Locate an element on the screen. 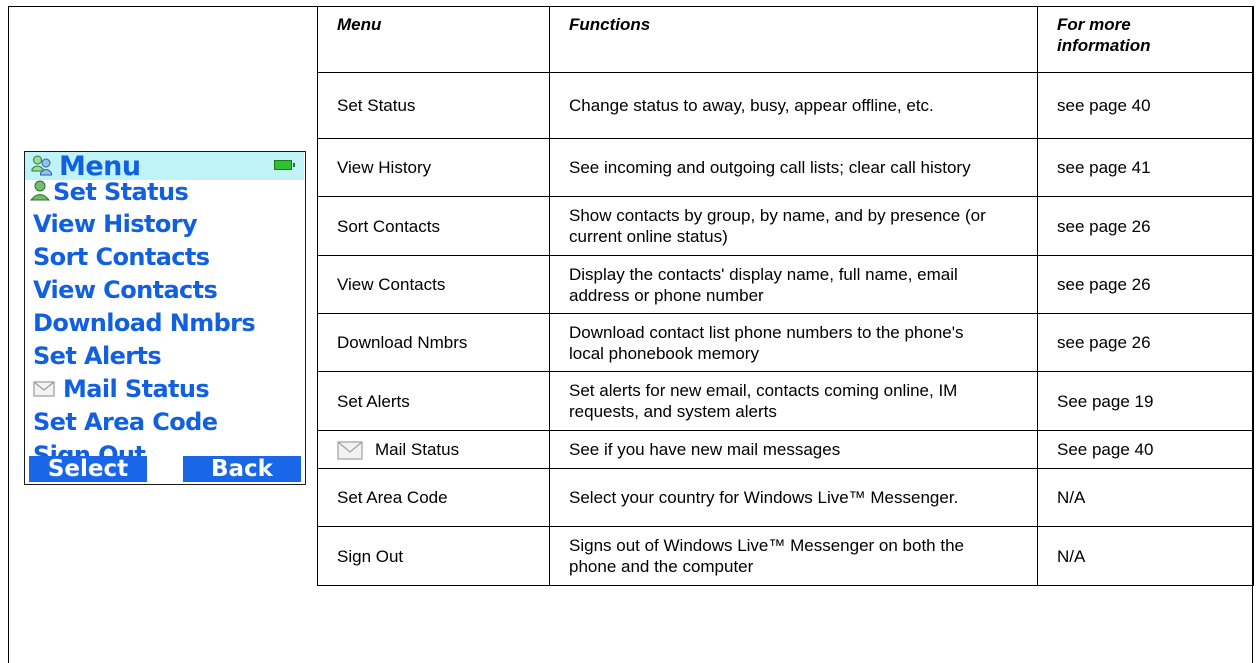 The image size is (1259, 663). row-menu: Mail Status is located at coordinates (433, 449).